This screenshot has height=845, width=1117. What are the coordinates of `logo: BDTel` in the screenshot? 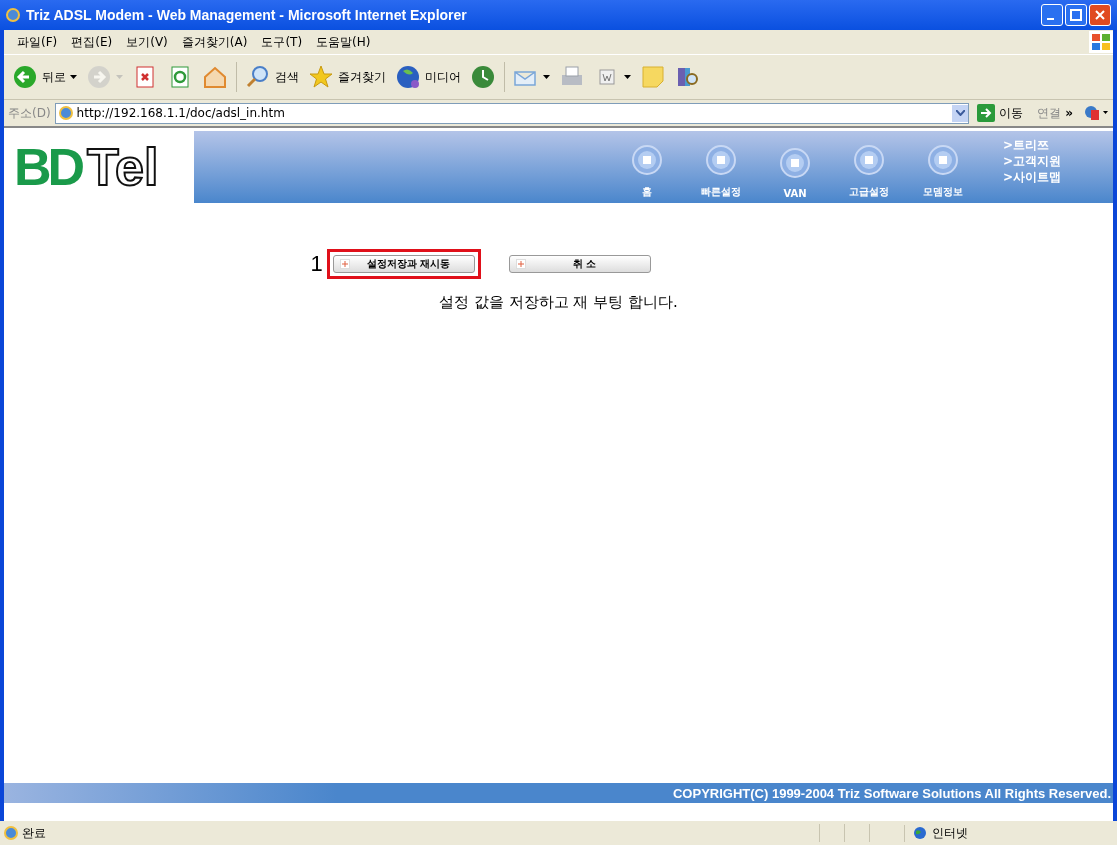 It's located at (99, 167).